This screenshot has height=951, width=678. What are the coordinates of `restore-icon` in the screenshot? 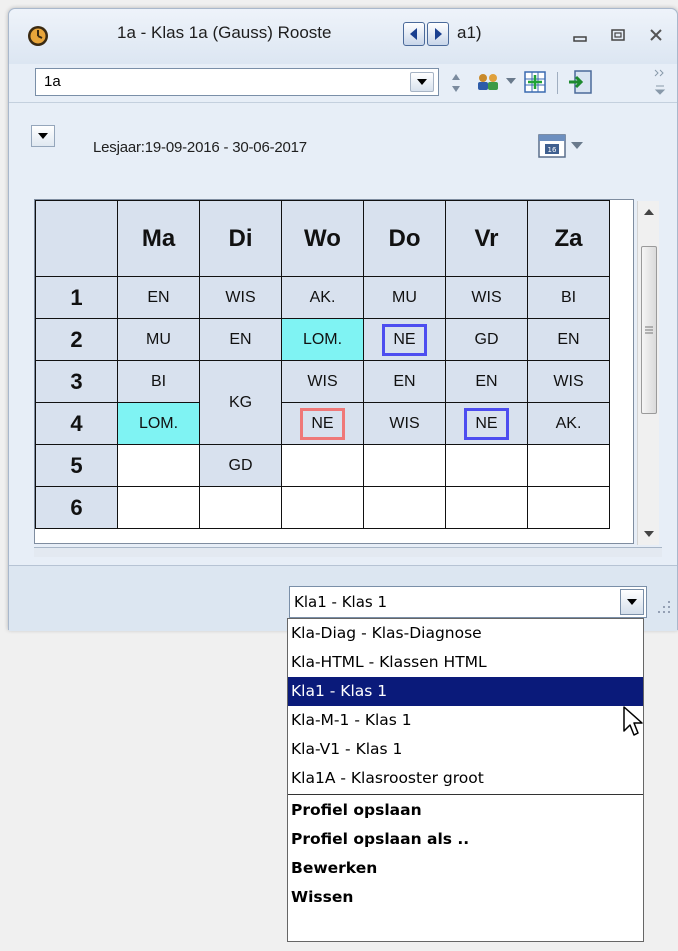 It's located at (618, 35).